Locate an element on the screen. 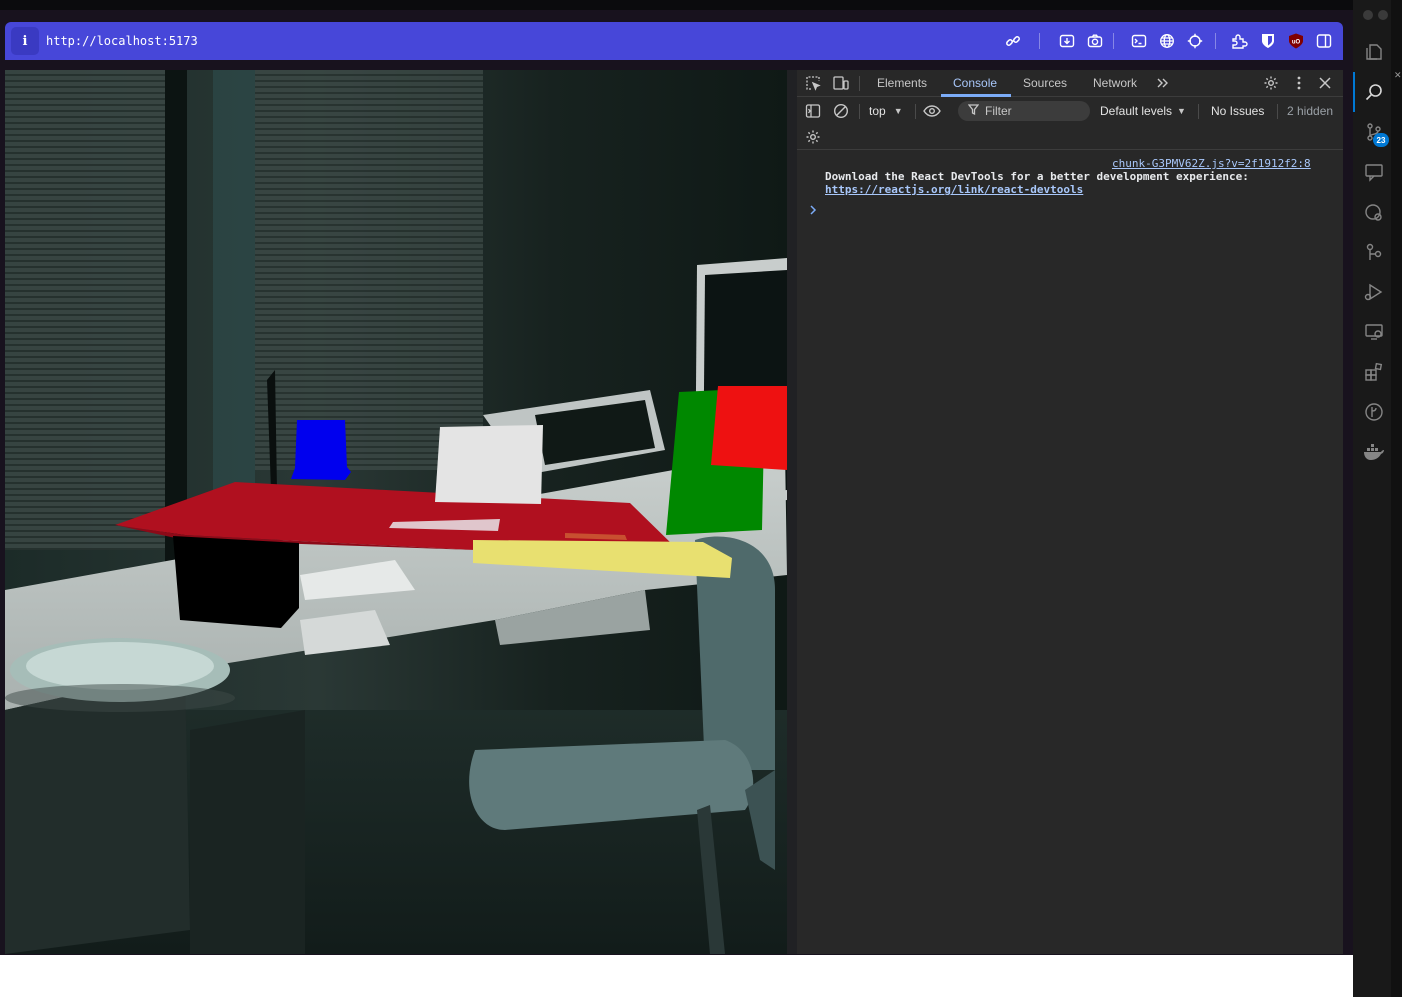 The image size is (1402, 997). devtools-tabbar: Elements Console Sources Network is located at coordinates (1070, 83).